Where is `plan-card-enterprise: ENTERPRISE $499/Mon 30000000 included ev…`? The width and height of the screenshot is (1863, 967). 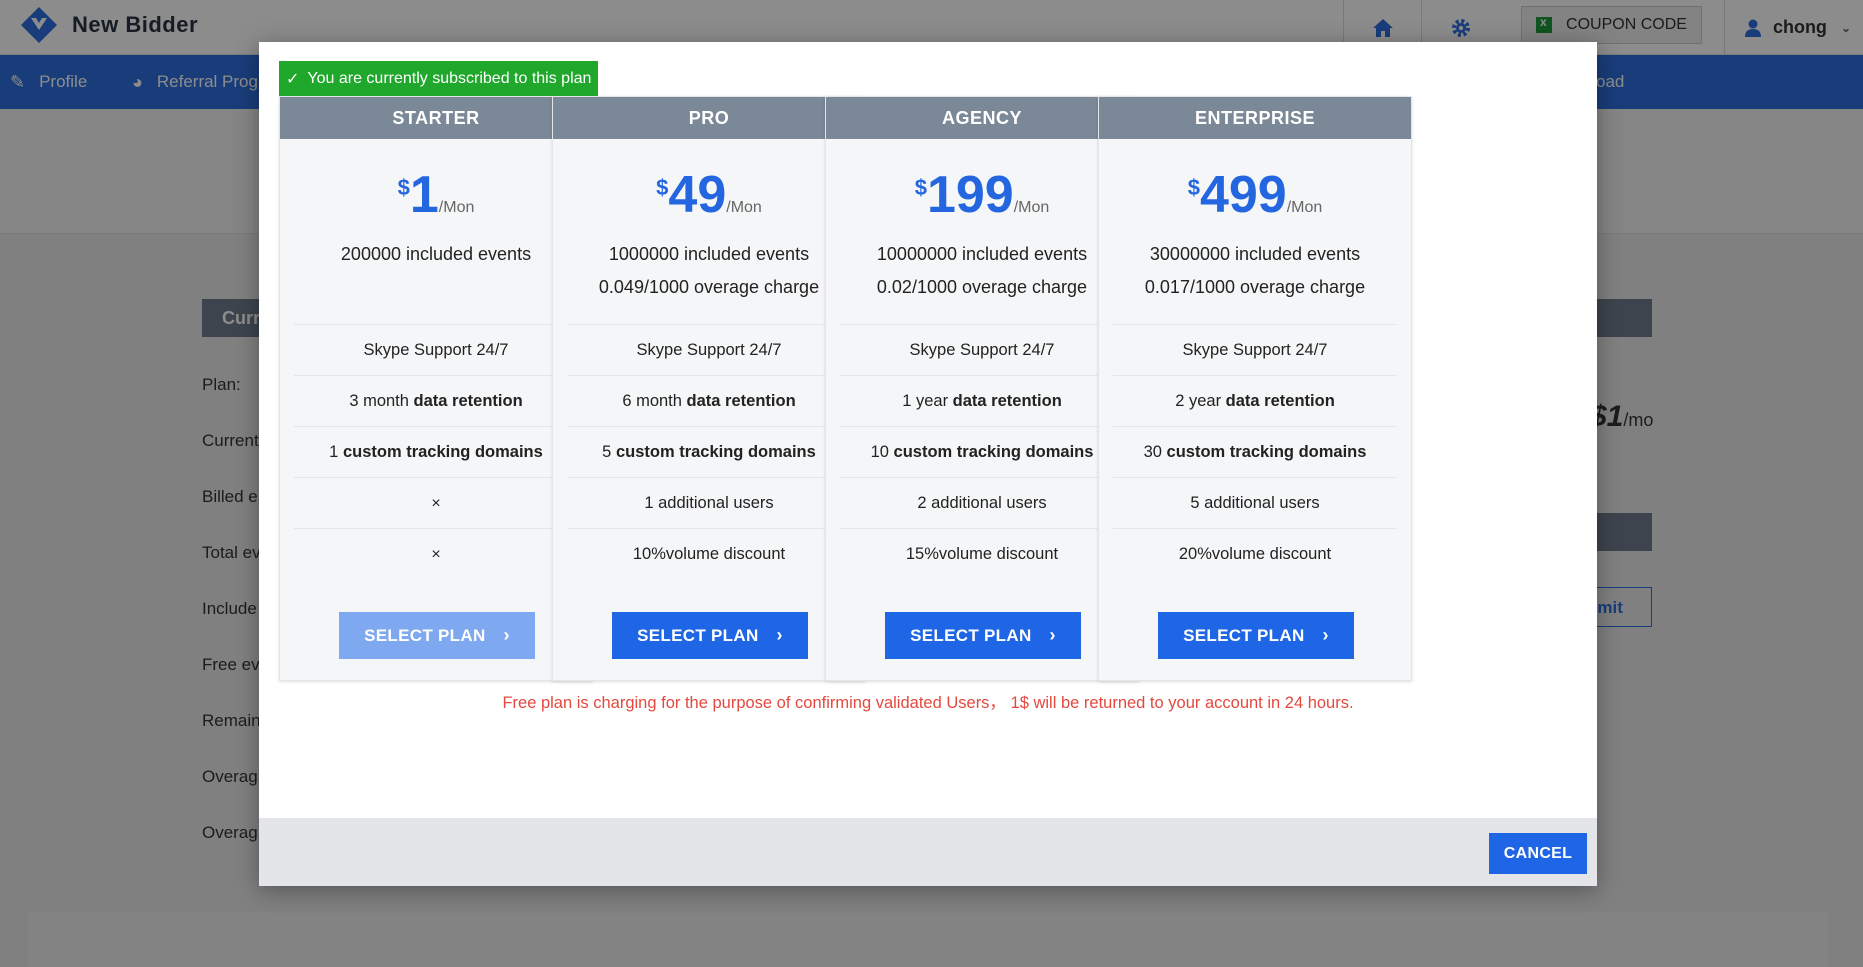 plan-card-enterprise: ENTERPRISE $499/Mon 30000000 included ev… is located at coordinates (1255, 388).